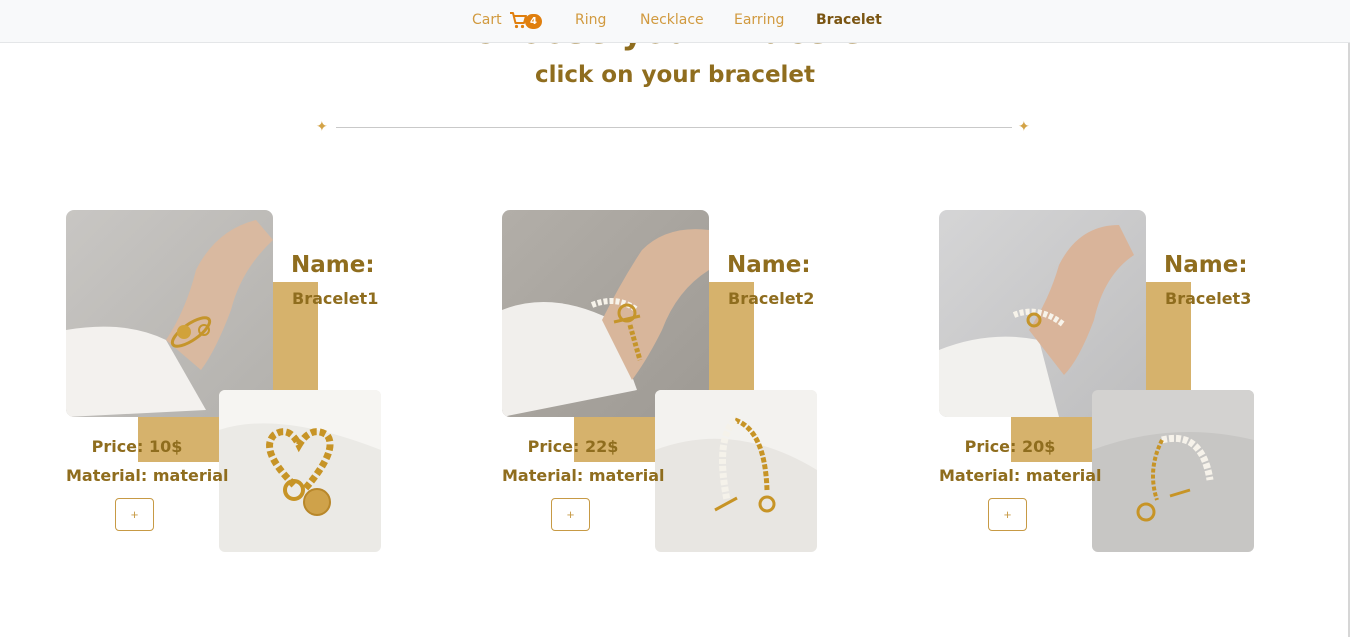 This screenshot has width=1350, height=637. What do you see at coordinates (533, 21) in the screenshot?
I see `cart-count-badge: 4` at bounding box center [533, 21].